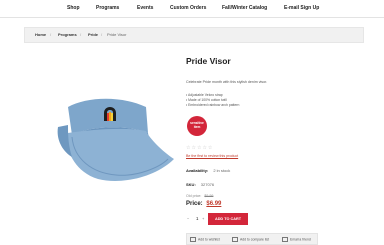 This screenshot has width=384, height=245. Describe the element at coordinates (208, 170) in the screenshot. I see `availability: Availability: 2 in stock` at that location.